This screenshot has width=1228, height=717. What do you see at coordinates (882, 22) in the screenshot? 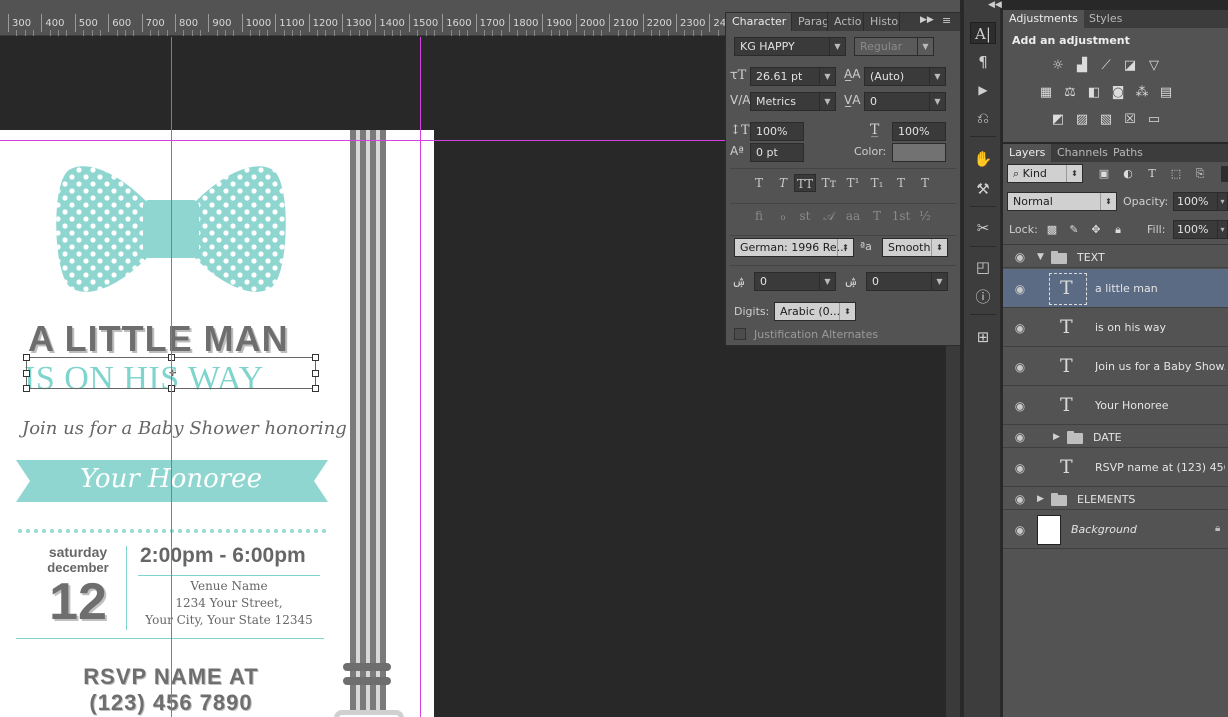
I see `tab-history: Histo` at bounding box center [882, 22].